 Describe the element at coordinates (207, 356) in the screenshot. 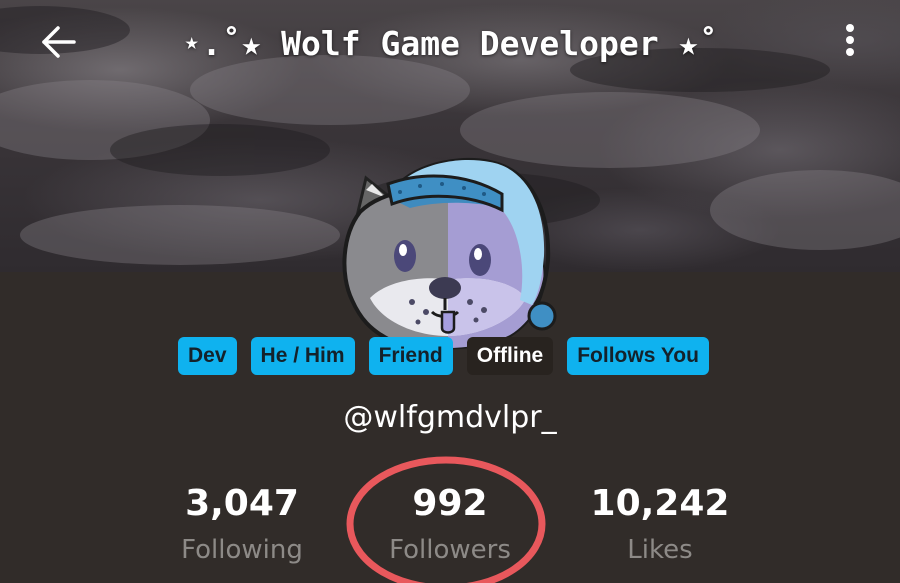

I see `badge-dev: Dev` at that location.